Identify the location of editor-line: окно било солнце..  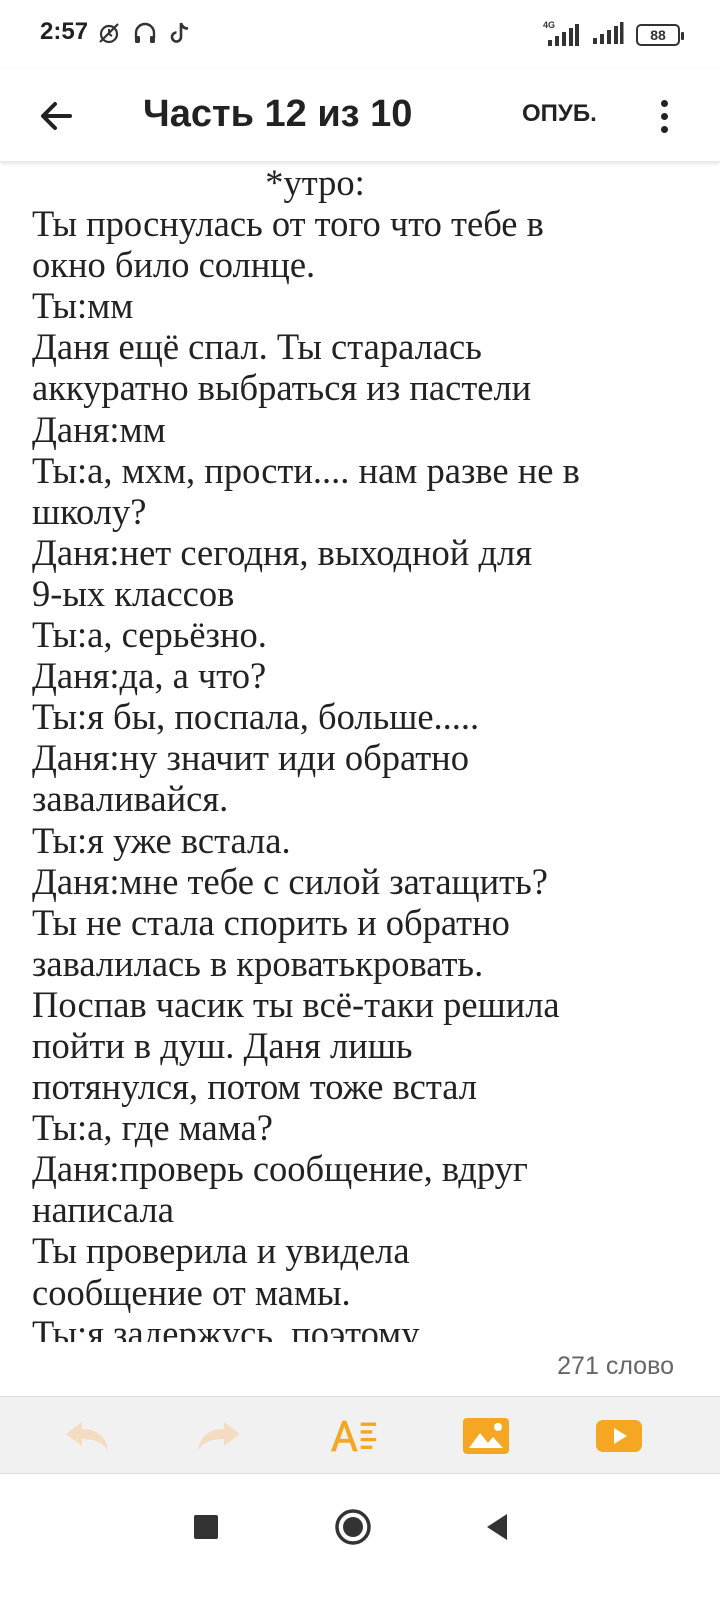
(174, 265).